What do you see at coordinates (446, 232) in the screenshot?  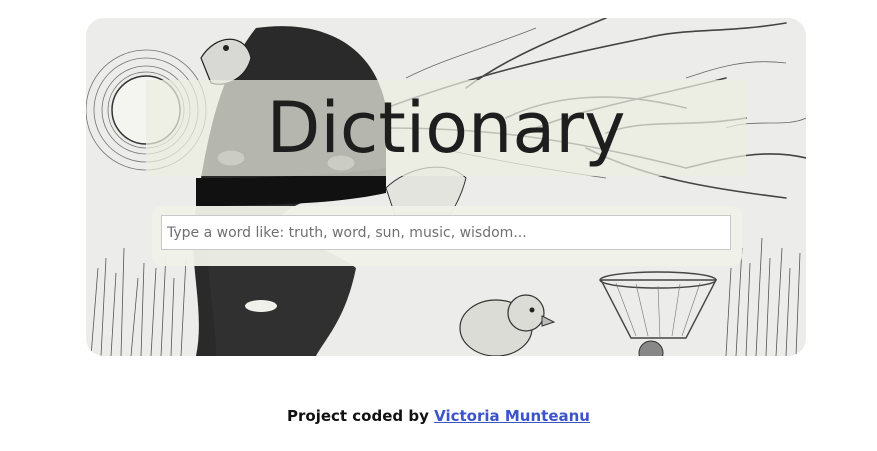 I see `search-input` at bounding box center [446, 232].